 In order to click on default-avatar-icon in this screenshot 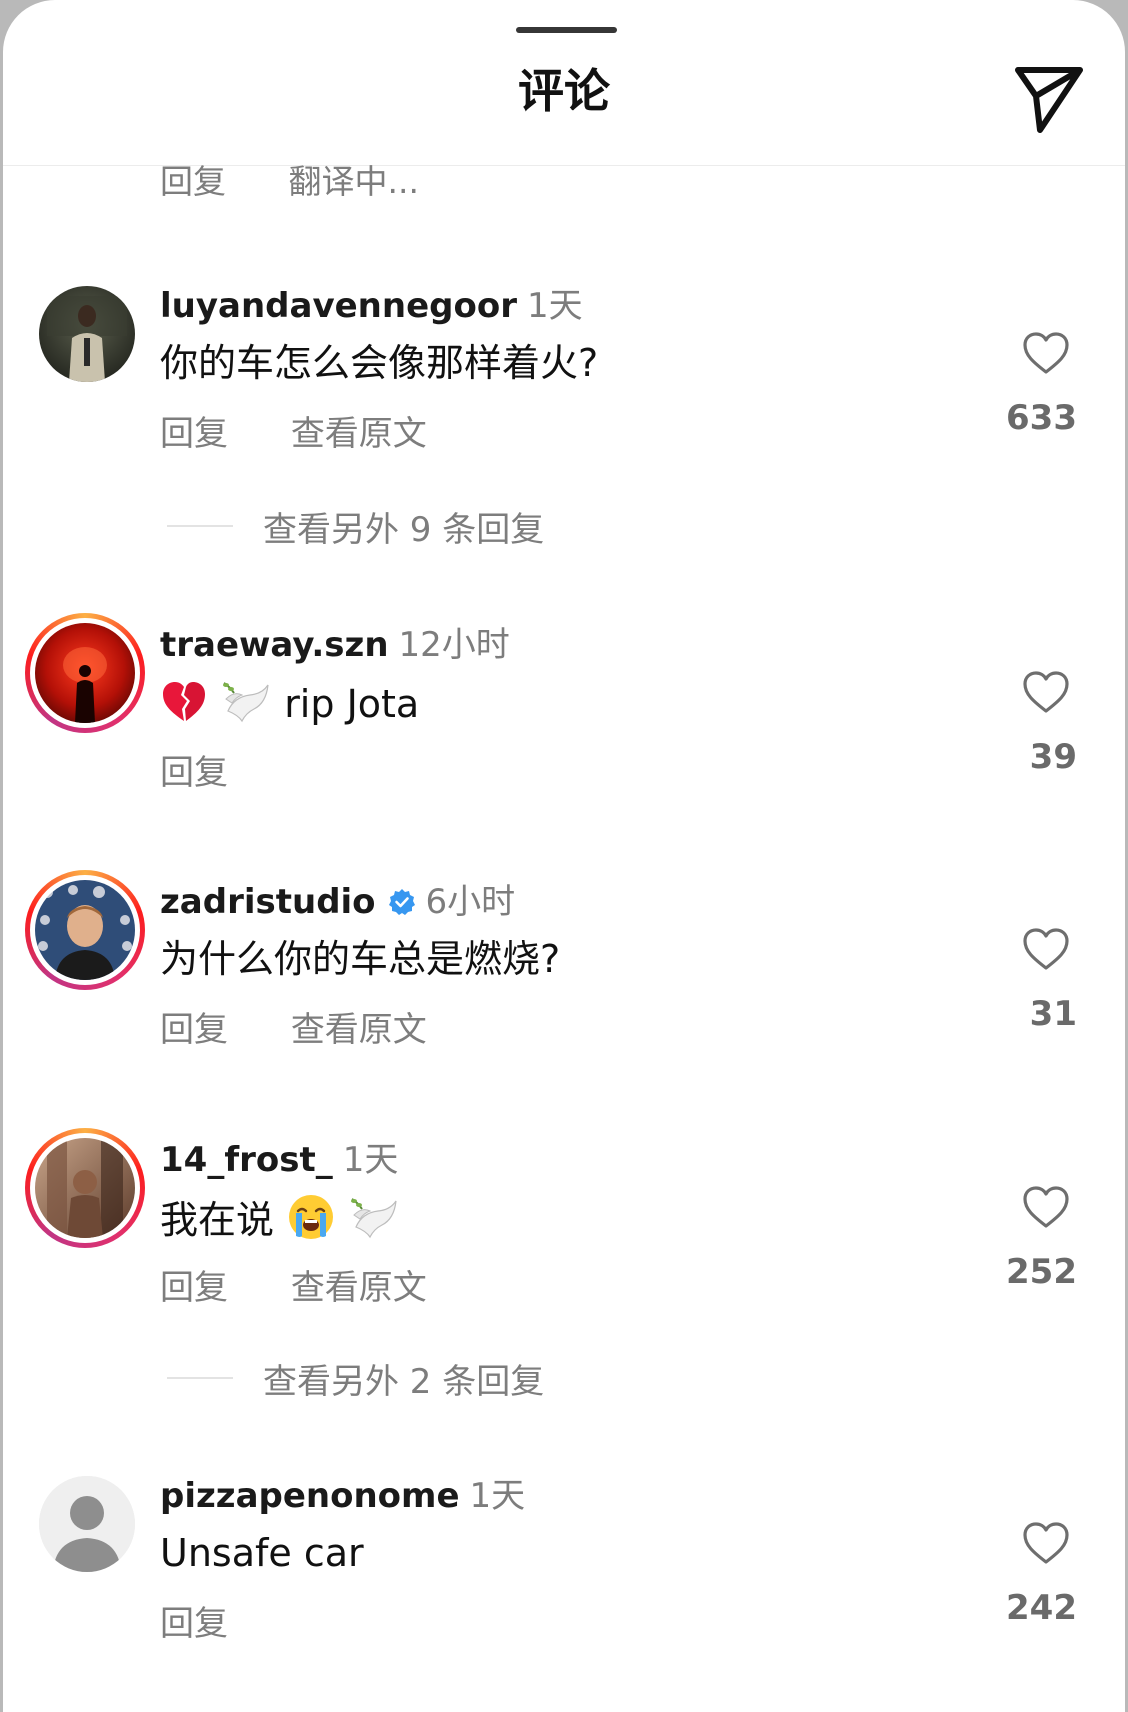, I will do `click(87, 1524)`.